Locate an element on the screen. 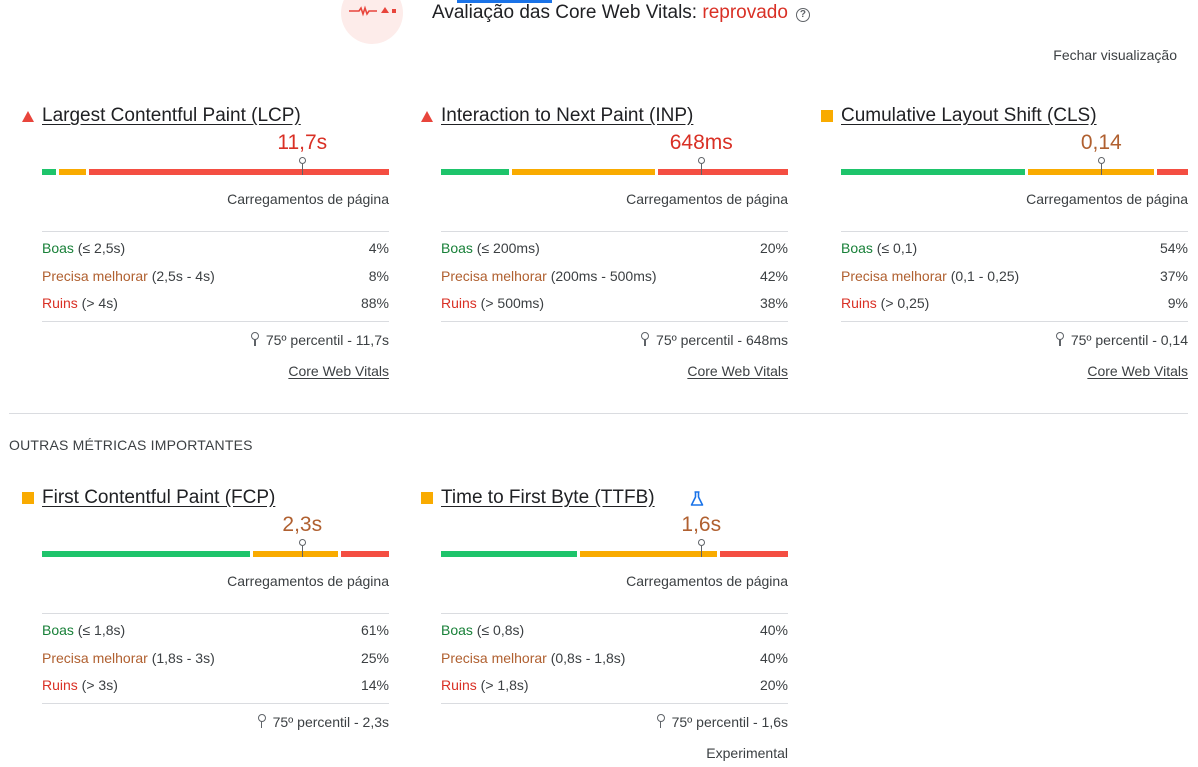 The height and width of the screenshot is (767, 1198). row-poor: Ruins (> 1,8s) 20% is located at coordinates (614, 685).